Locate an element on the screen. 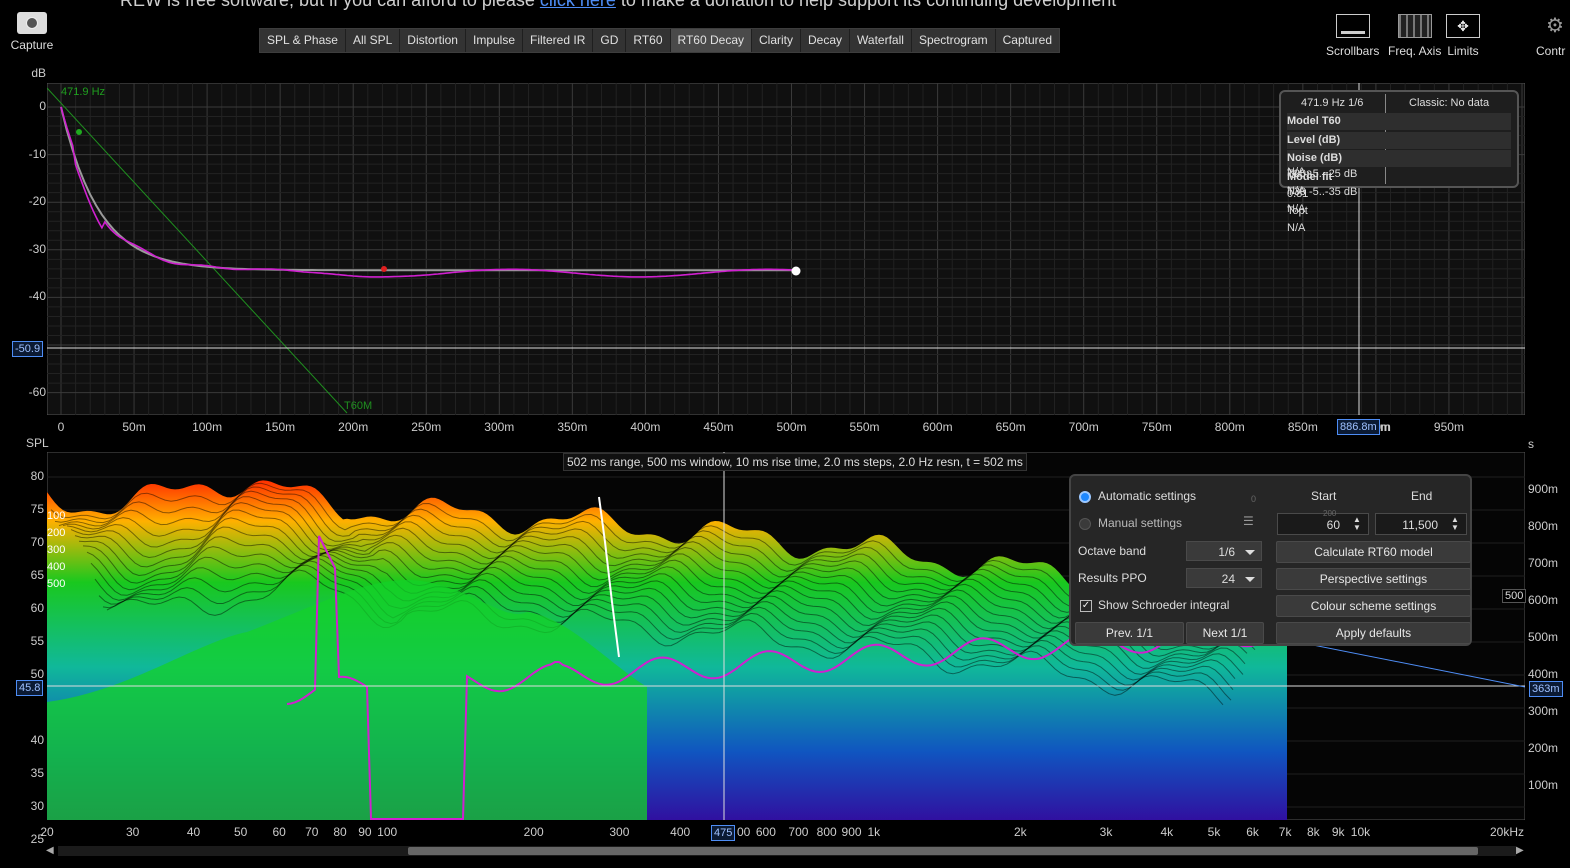  freq-axis-button: Freq. Axis is located at coordinates (1414, 36).